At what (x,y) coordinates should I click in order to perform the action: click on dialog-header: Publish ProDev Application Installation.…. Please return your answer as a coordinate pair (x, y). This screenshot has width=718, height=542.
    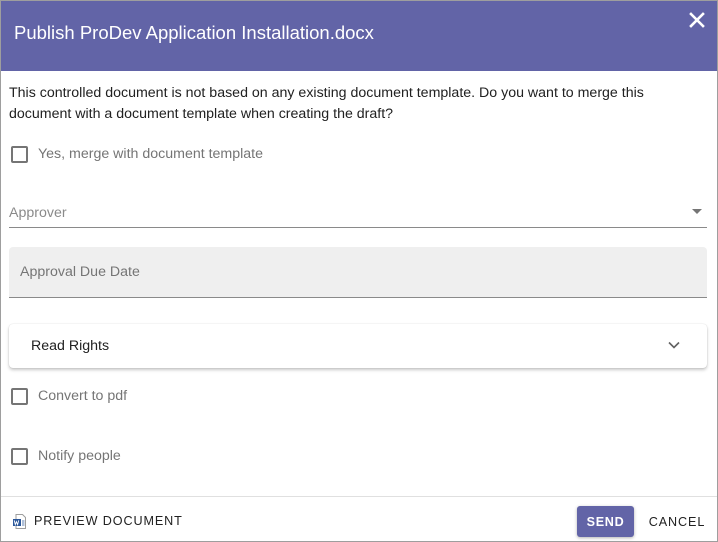
    Looking at the image, I should click on (359, 36).